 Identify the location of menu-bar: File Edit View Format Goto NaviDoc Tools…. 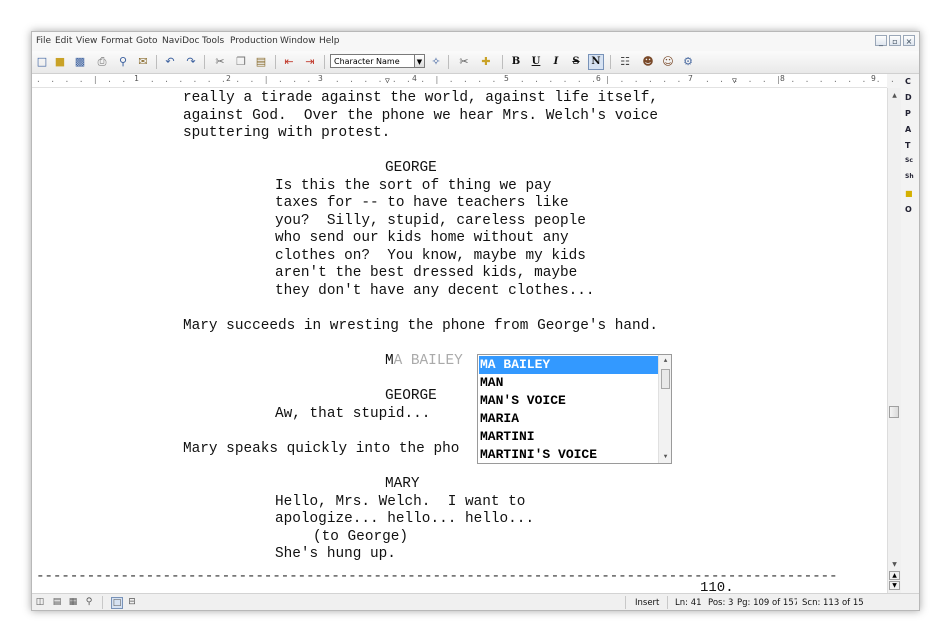
(475, 41).